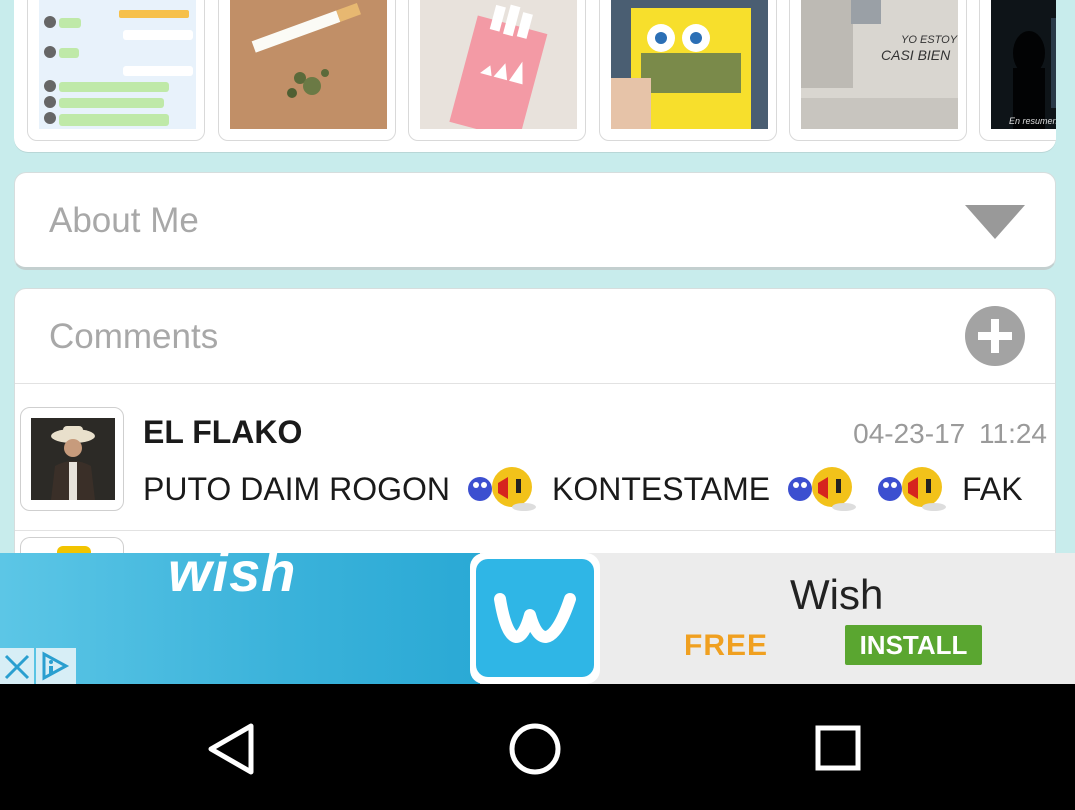 This screenshot has height=810, width=1075. What do you see at coordinates (995, 336) in the screenshot?
I see `add-comment-icon` at bounding box center [995, 336].